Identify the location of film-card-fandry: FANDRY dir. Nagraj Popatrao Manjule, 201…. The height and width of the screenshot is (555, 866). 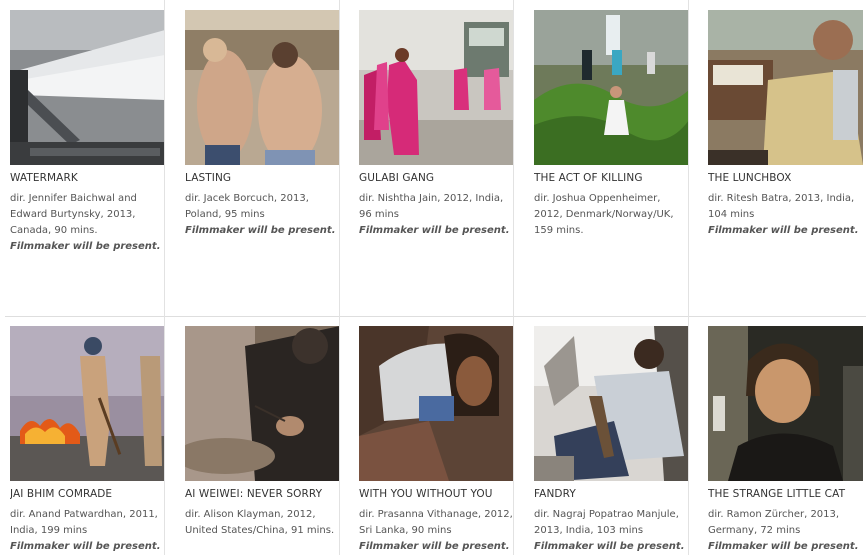
(606, 435).